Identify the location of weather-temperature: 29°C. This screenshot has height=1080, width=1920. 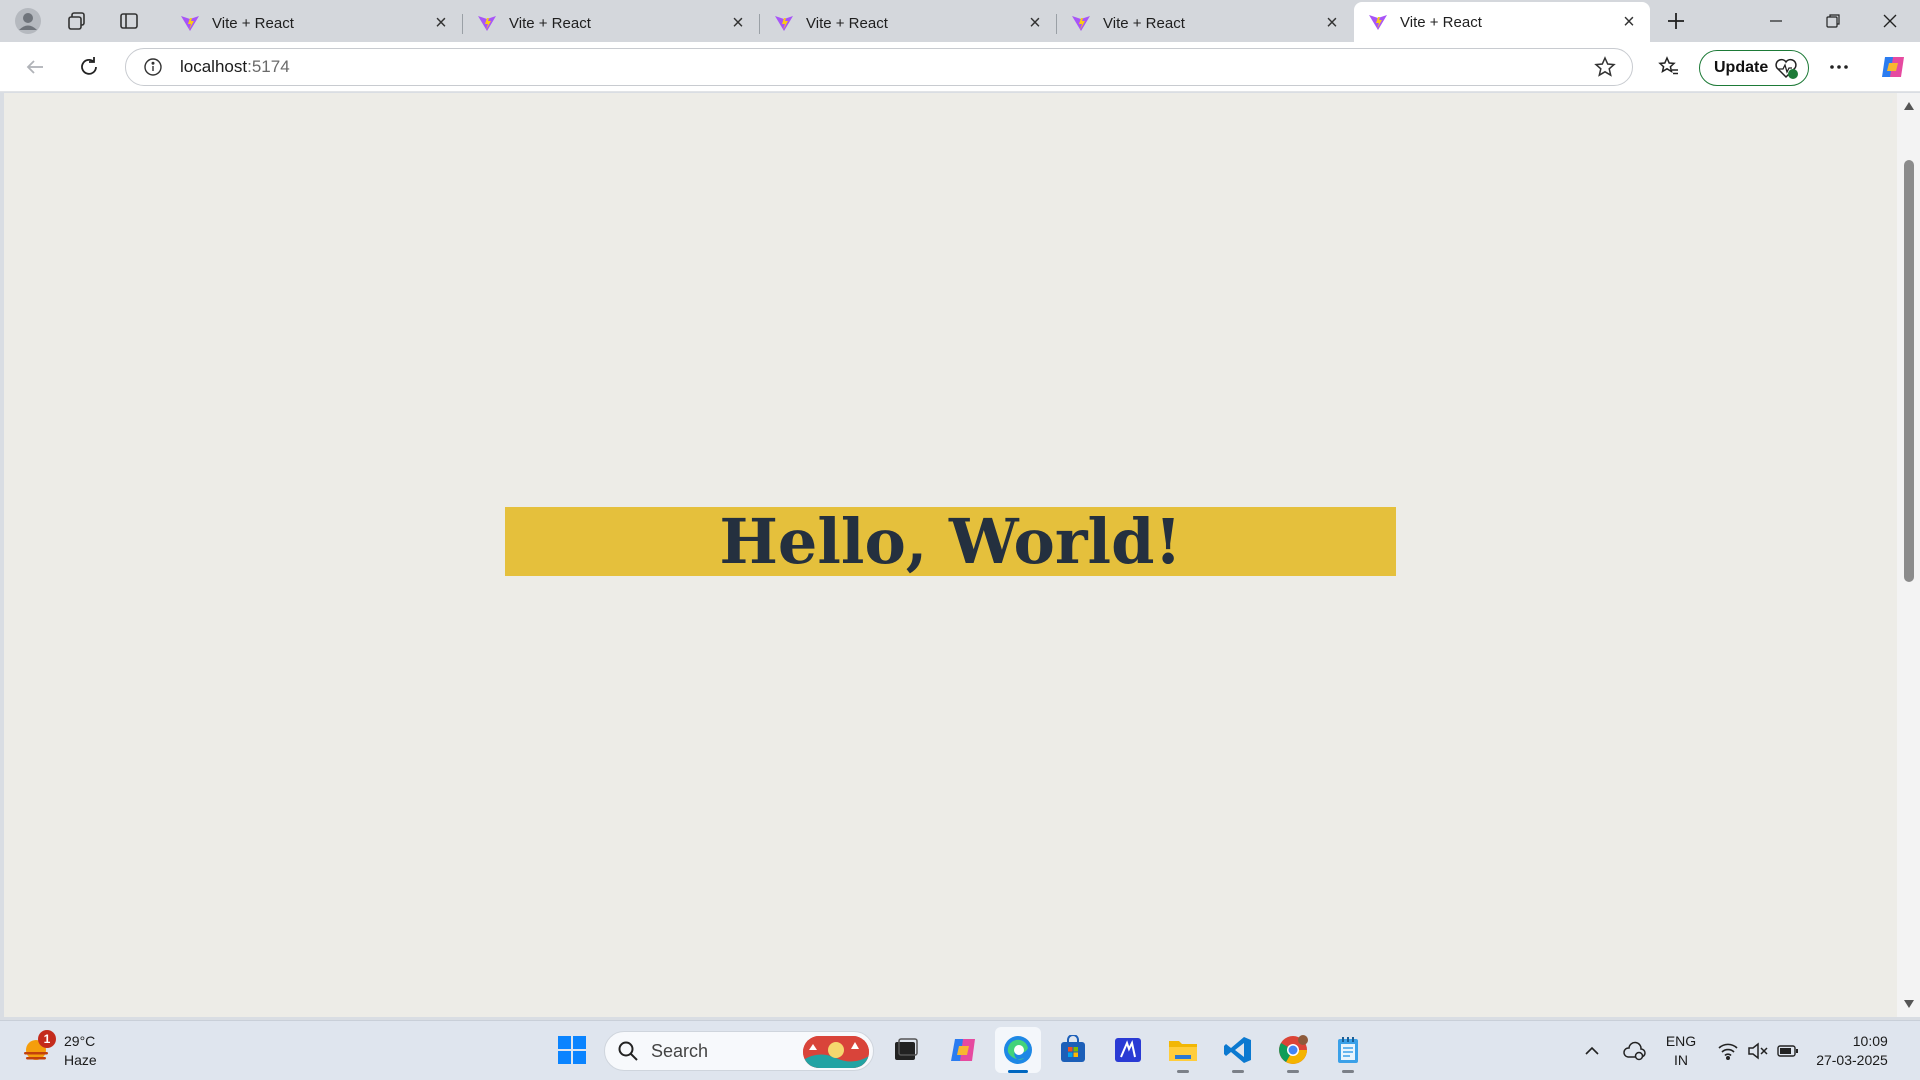
(80, 1041).